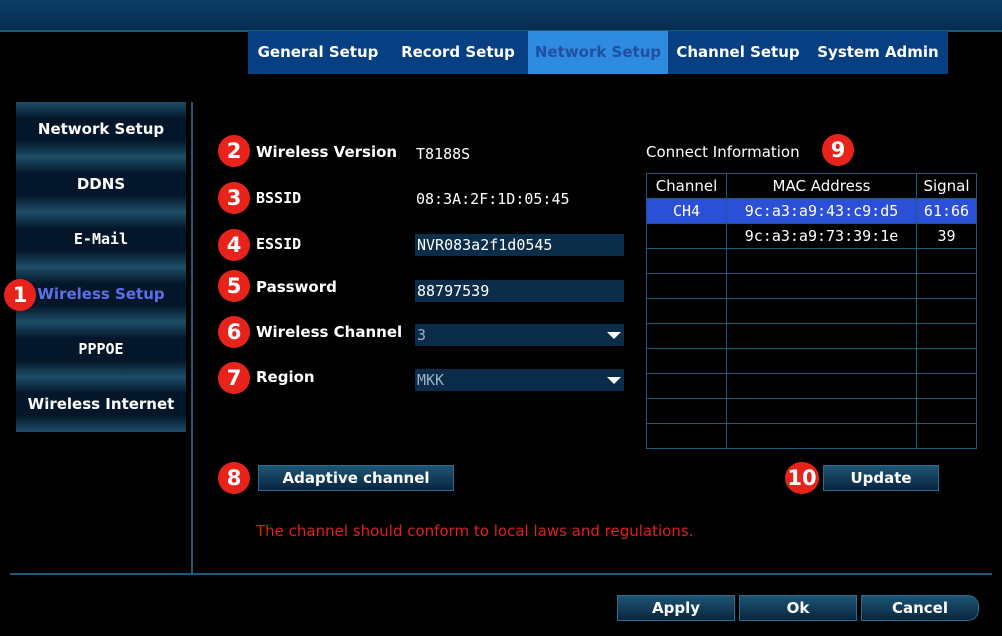 The image size is (1002, 636). I want to click on callout-marker-6: 6, so click(234, 332).